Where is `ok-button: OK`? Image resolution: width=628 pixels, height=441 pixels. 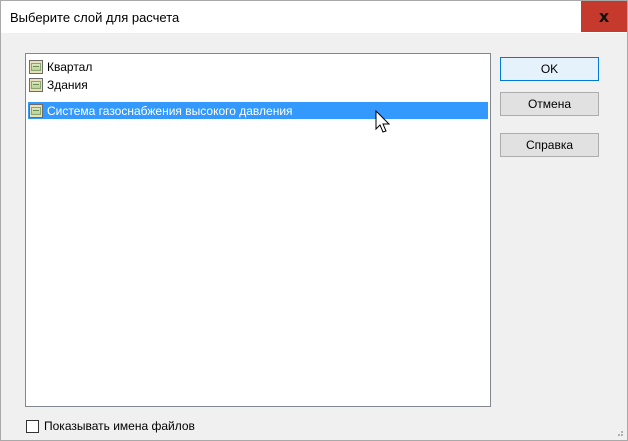
ok-button: OK is located at coordinates (549, 69).